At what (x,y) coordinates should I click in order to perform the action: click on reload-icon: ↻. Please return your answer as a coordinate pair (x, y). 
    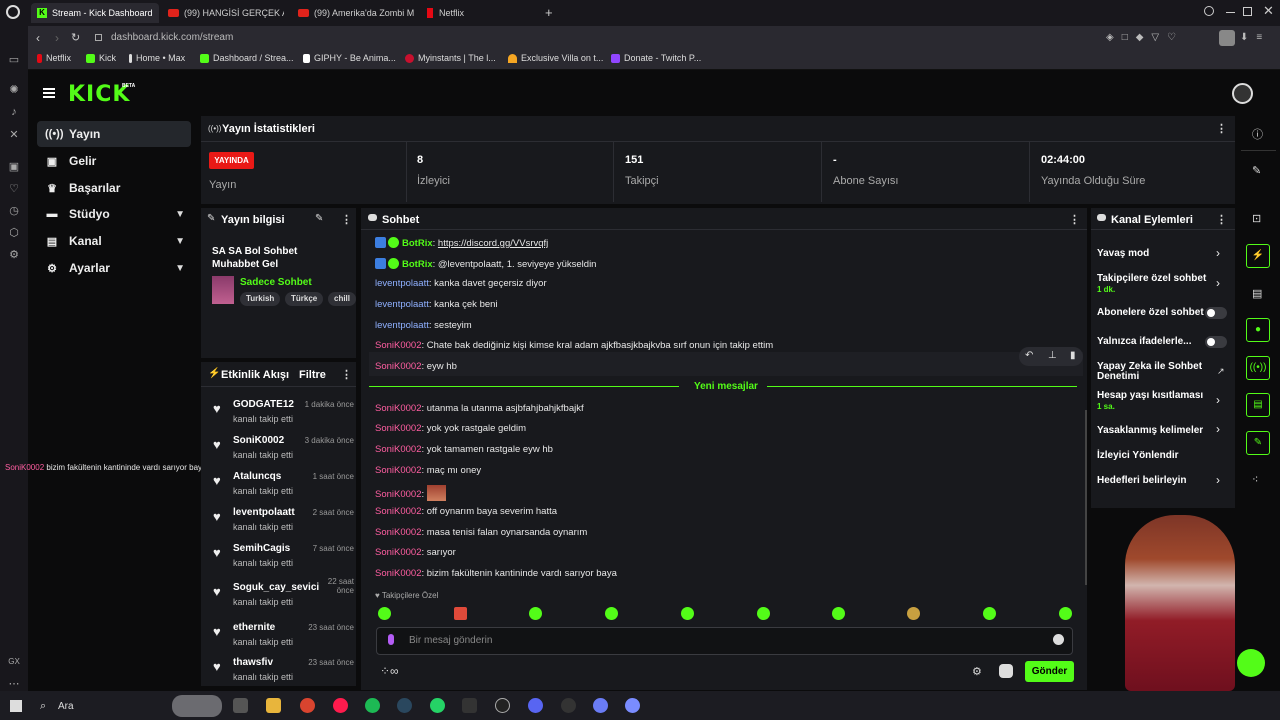
    Looking at the image, I should click on (75, 37).